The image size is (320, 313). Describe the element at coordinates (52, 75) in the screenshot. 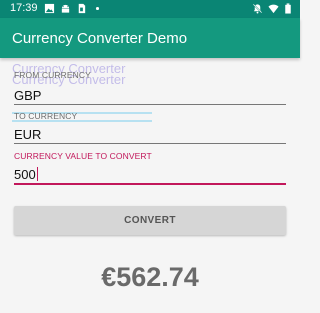

I see `from-currency-label: FROM CURRENCY` at that location.